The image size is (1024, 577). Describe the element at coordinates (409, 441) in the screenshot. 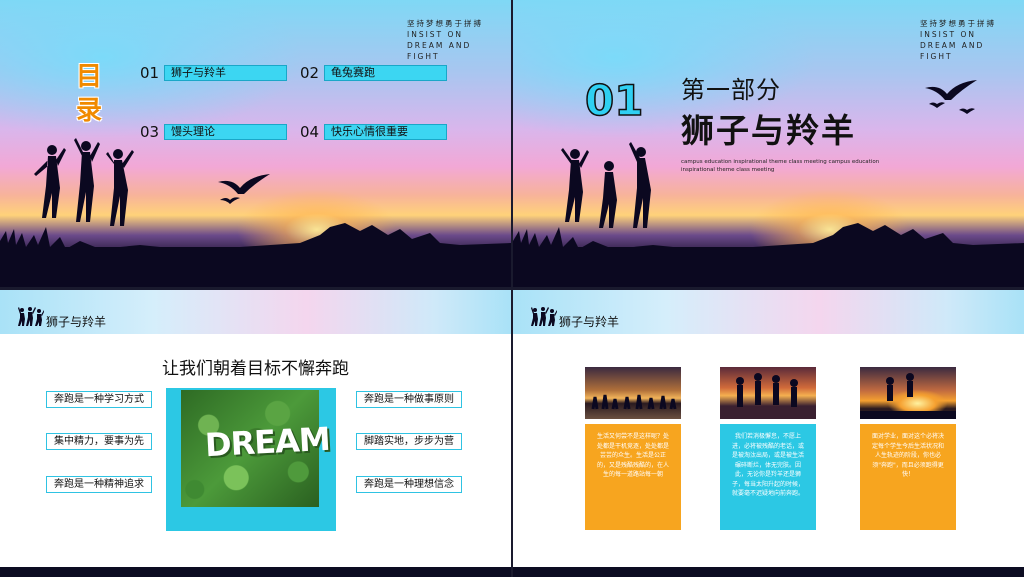

I see `right-pill-2: 脚踏实地，步步为营` at that location.